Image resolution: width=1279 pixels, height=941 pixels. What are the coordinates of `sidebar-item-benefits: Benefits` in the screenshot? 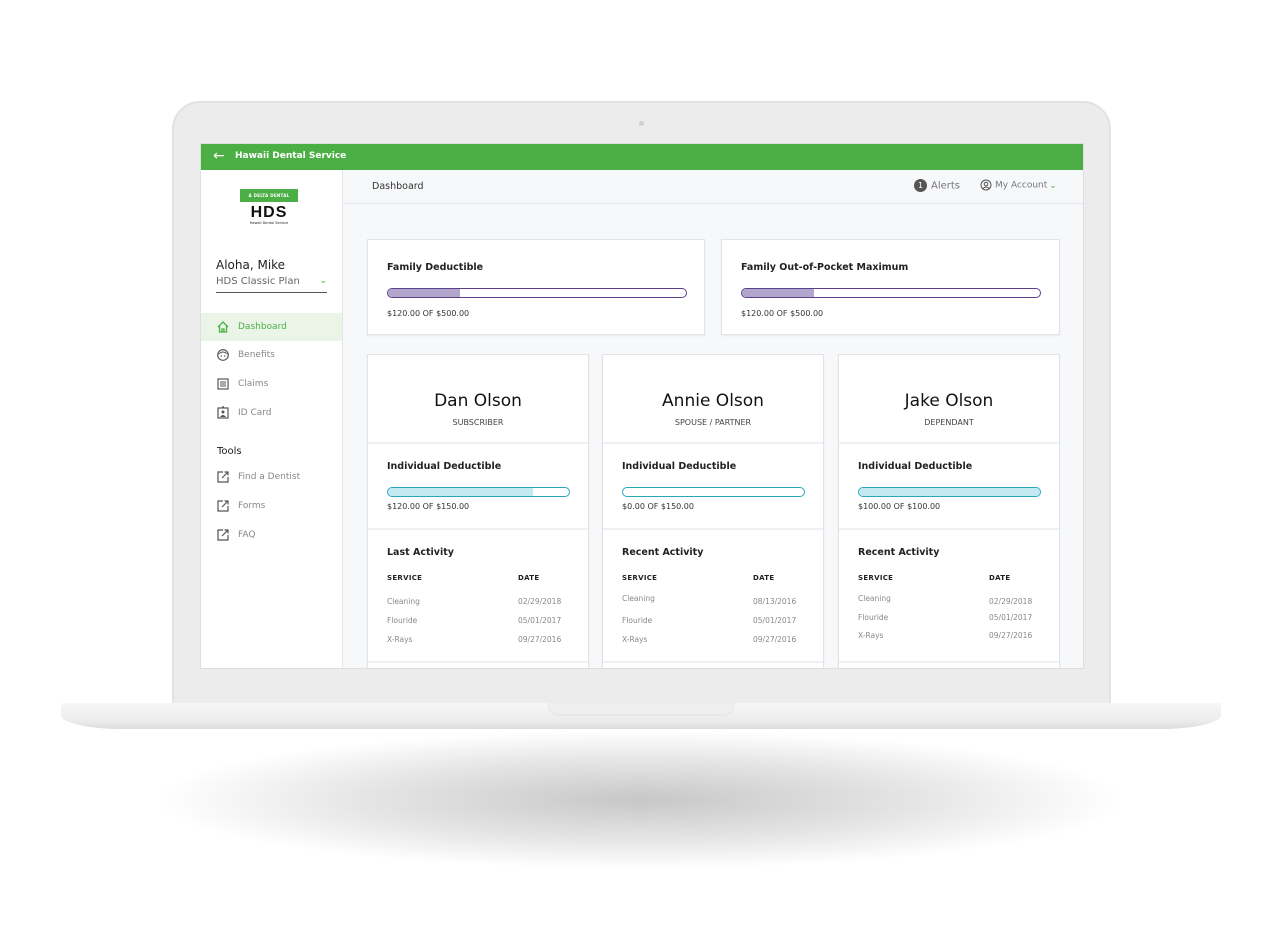 It's located at (271, 355).